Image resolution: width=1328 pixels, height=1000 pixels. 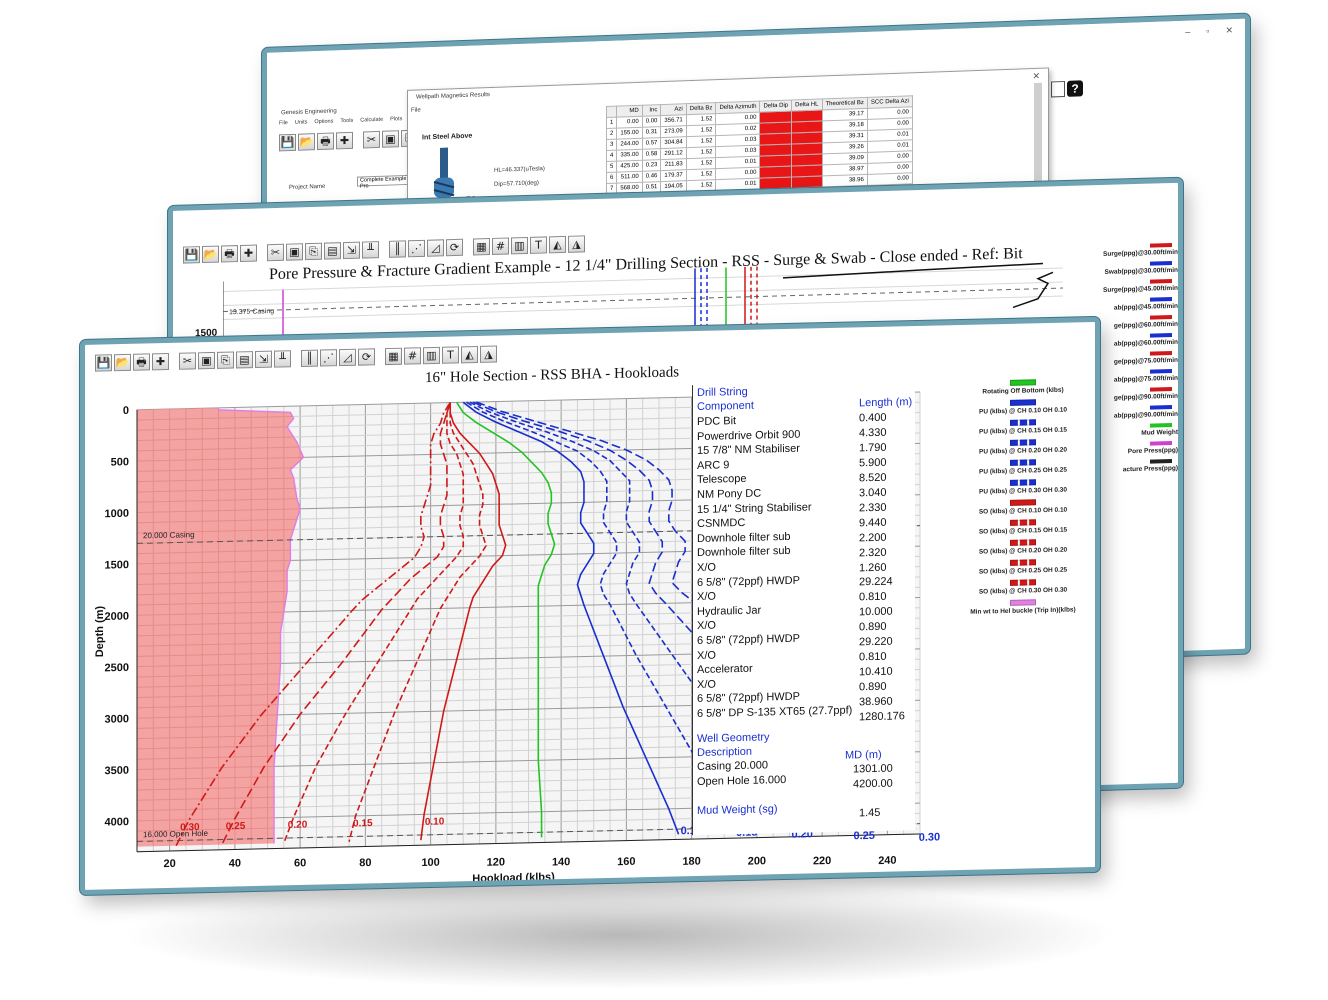 I want to click on menu-item: Options, so click(x=323, y=122).